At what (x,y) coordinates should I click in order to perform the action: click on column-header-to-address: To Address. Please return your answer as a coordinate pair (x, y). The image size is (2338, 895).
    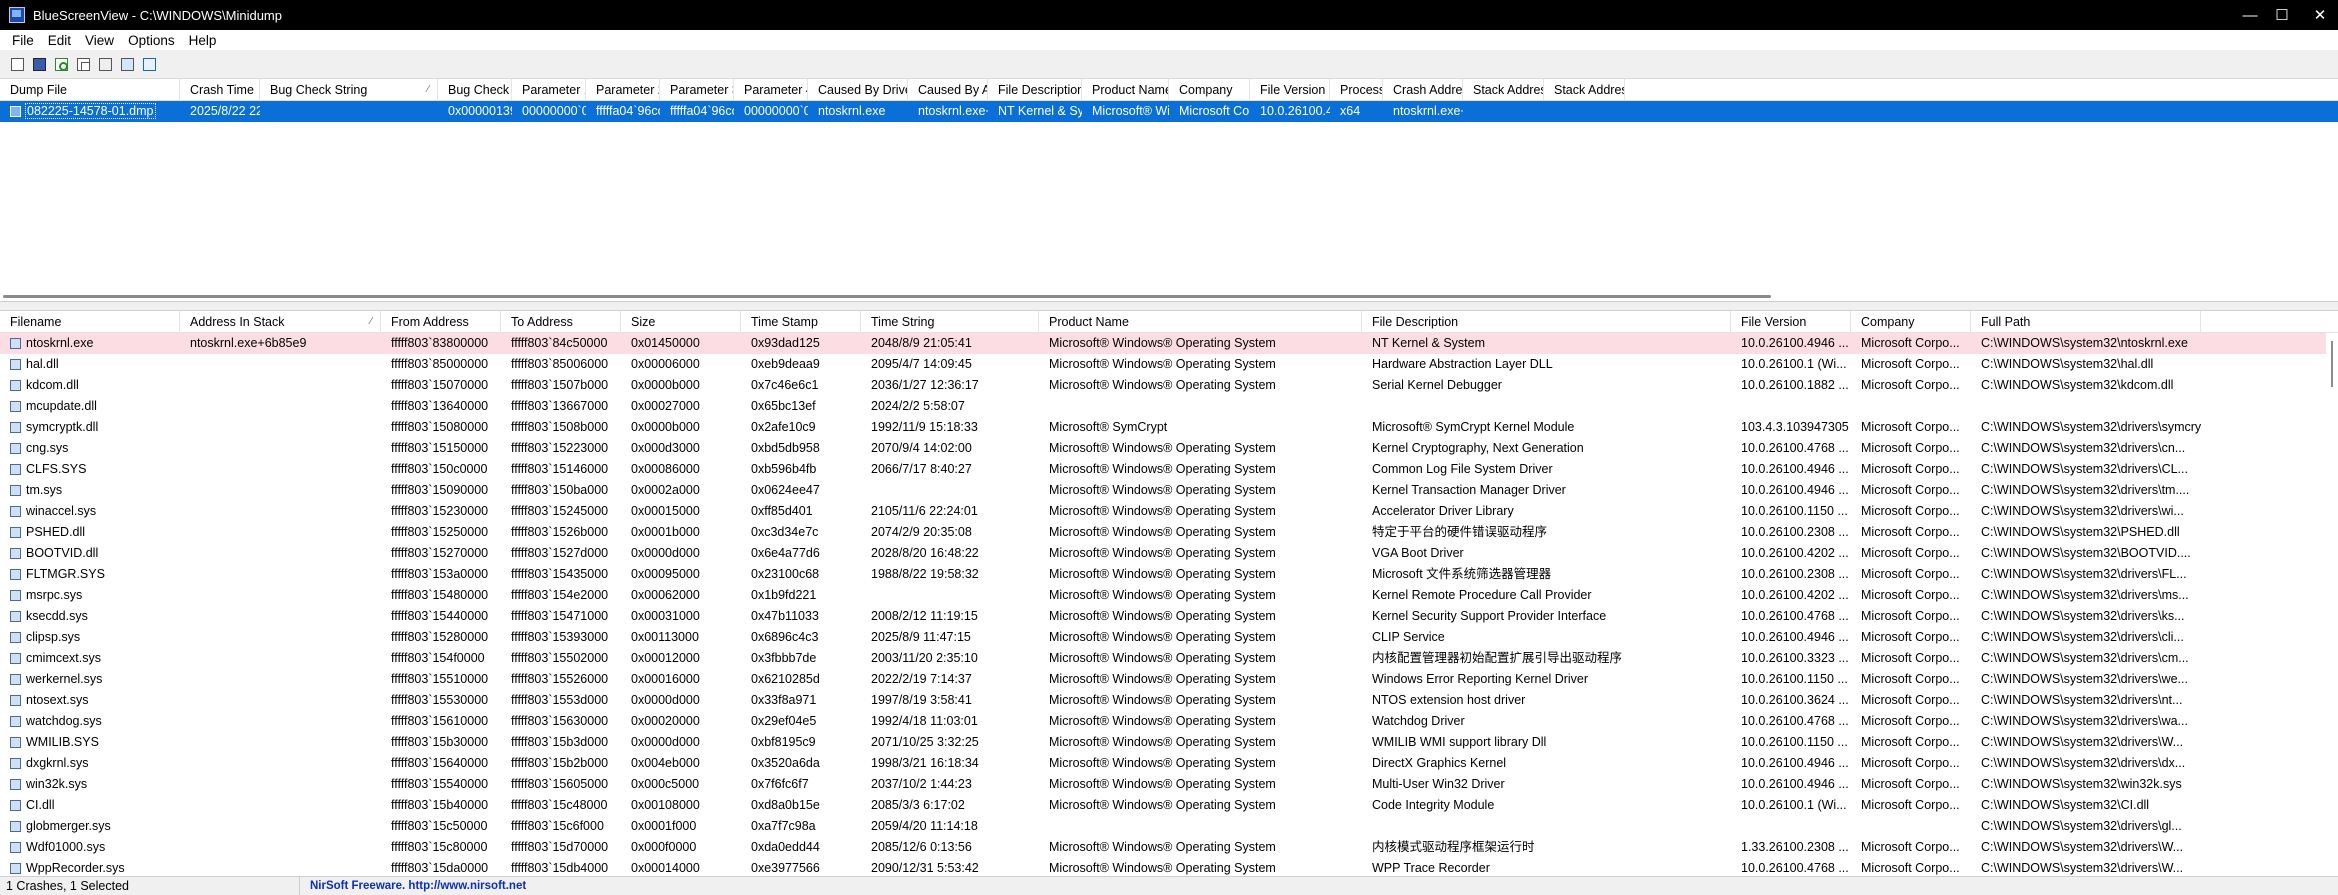
    Looking at the image, I should click on (561, 322).